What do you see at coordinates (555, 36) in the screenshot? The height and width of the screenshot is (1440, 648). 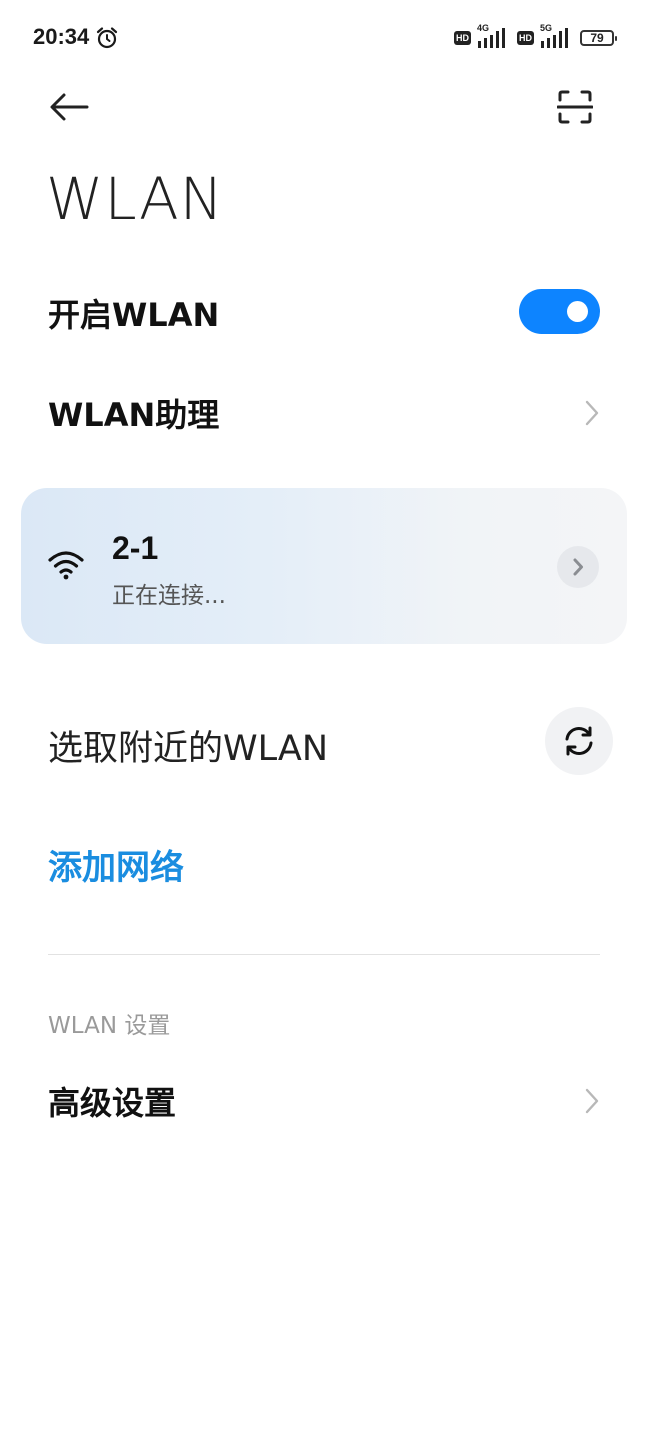 I see `signal-group-2: 5G` at bounding box center [555, 36].